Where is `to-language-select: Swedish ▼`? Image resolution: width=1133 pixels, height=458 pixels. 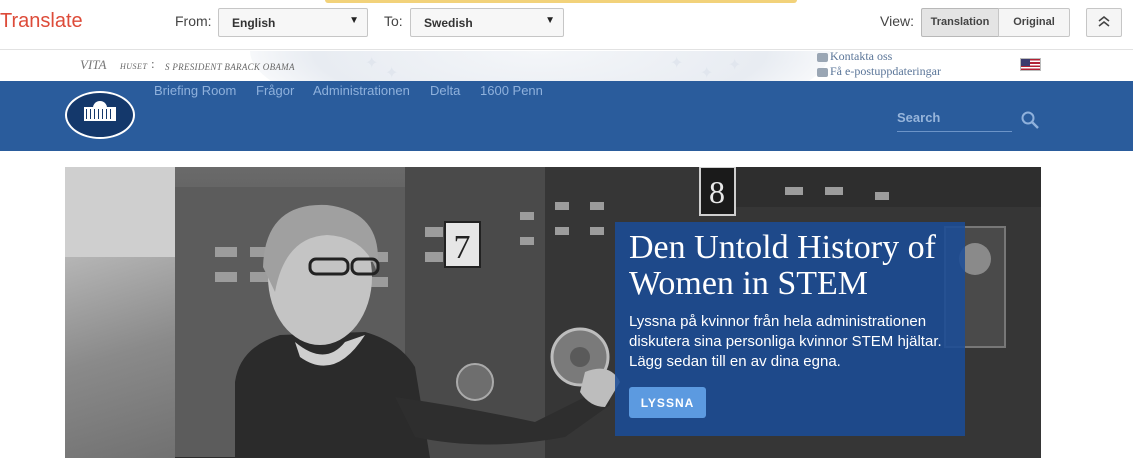
to-language-select: Swedish ▼ is located at coordinates (487, 22).